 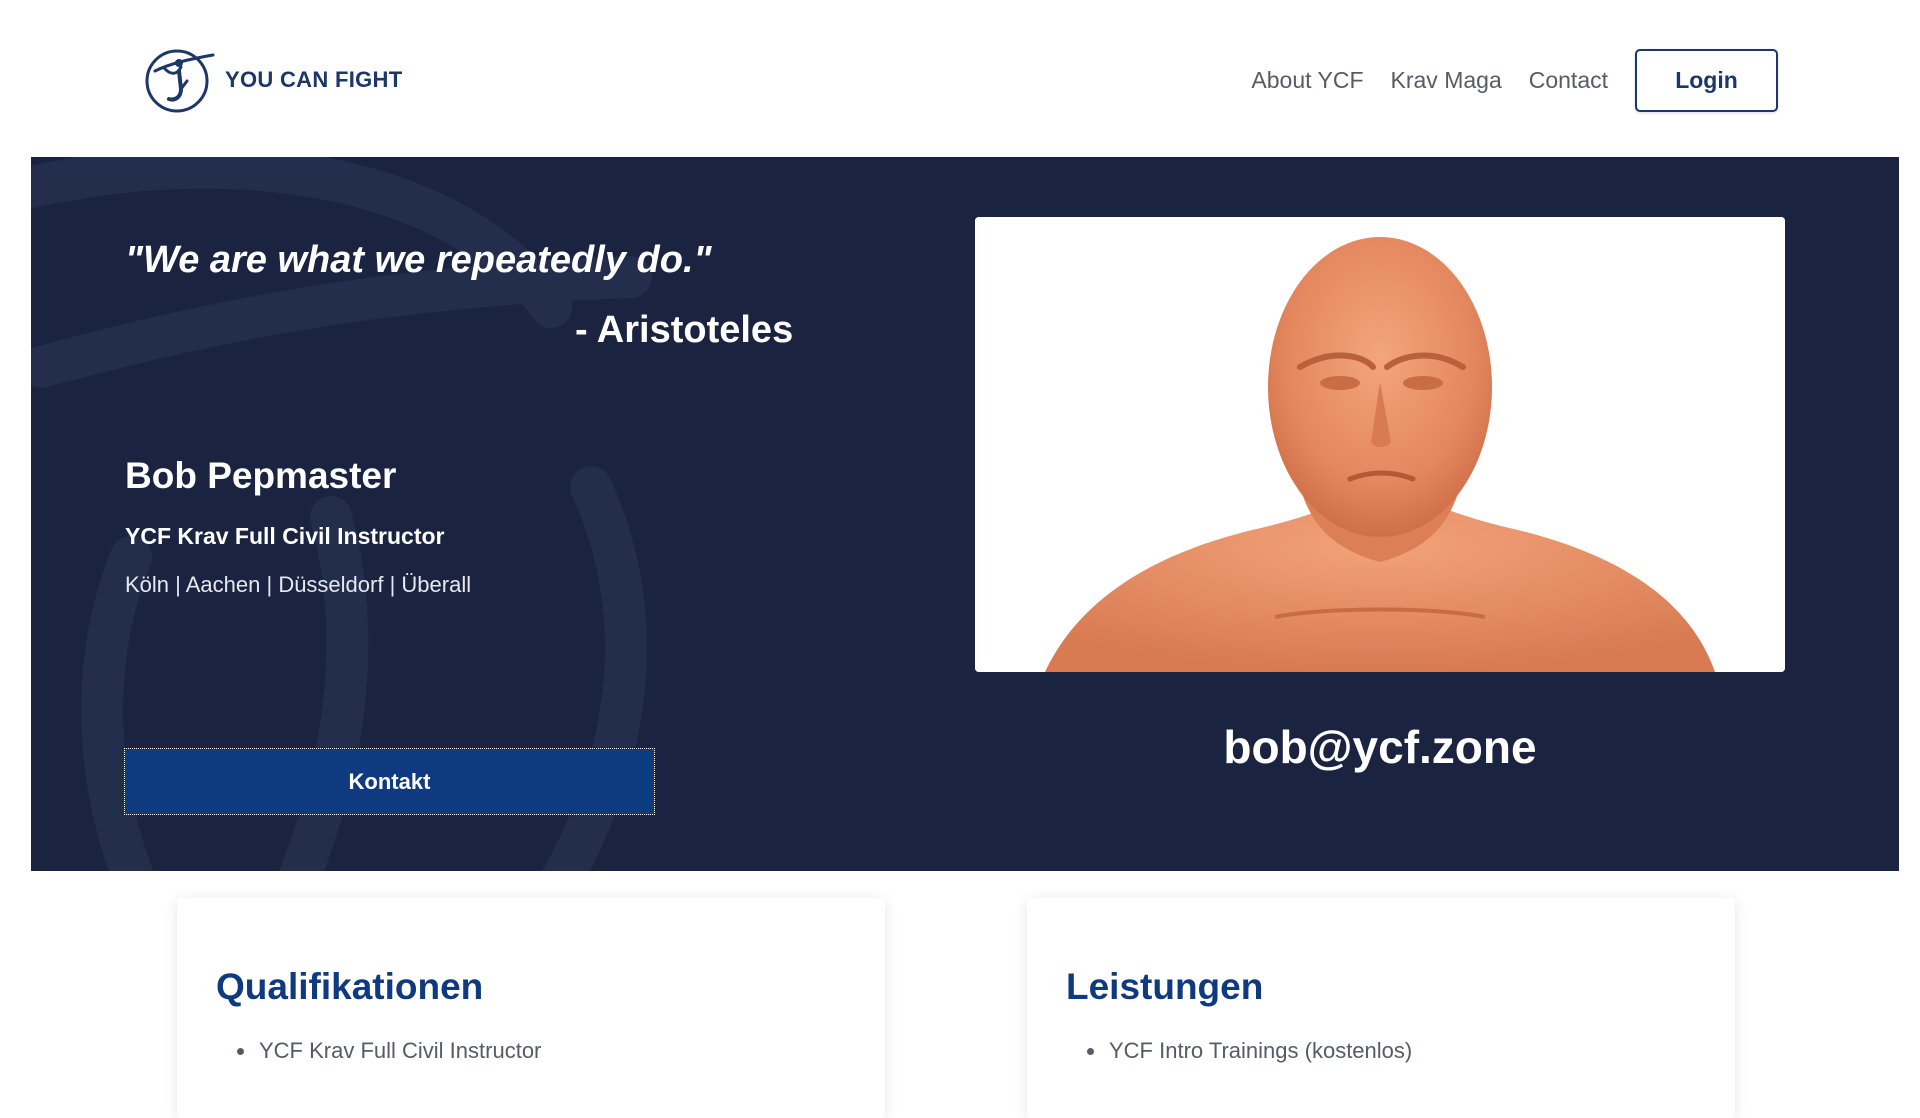 I want to click on services-list: YCF Intro Trainings (kostenlos), so click(x=1249, y=1061).